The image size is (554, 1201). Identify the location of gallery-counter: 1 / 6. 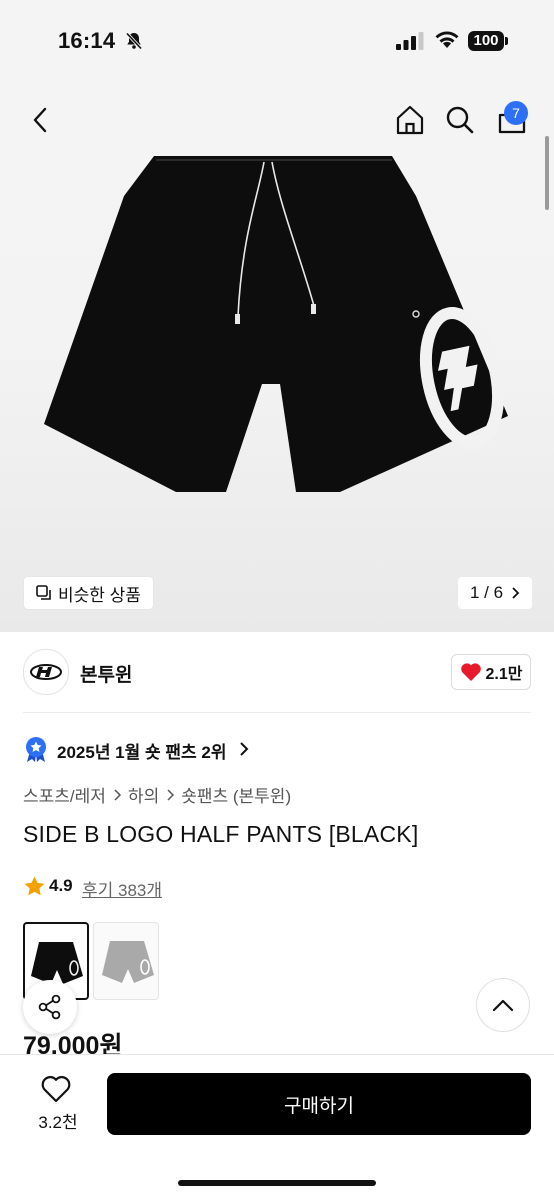
(487, 592).